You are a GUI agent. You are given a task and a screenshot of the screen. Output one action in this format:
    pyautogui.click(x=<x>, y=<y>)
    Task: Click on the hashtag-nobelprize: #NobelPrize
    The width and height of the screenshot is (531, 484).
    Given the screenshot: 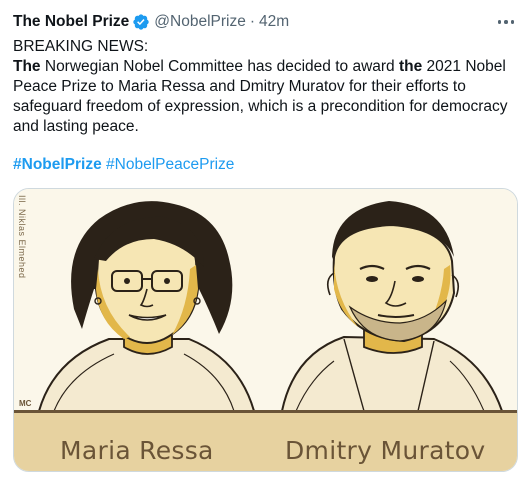 What is the action you would take?
    pyautogui.click(x=57, y=164)
    